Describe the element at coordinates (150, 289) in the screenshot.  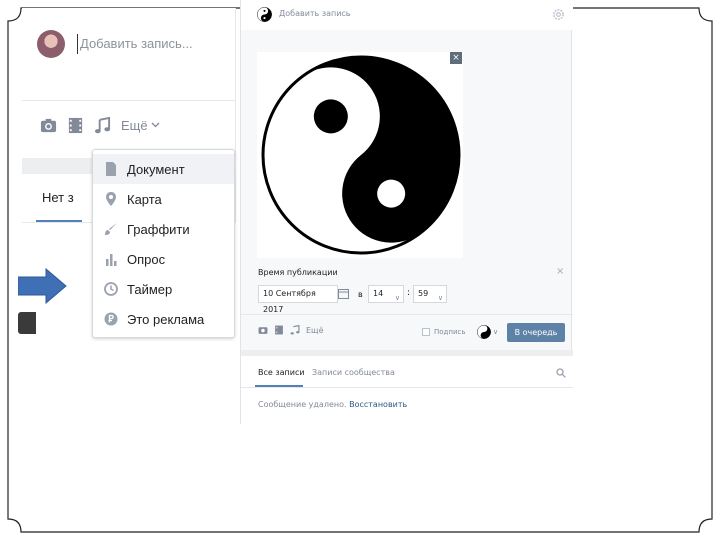
I see `menu-item-label: Таймер` at that location.